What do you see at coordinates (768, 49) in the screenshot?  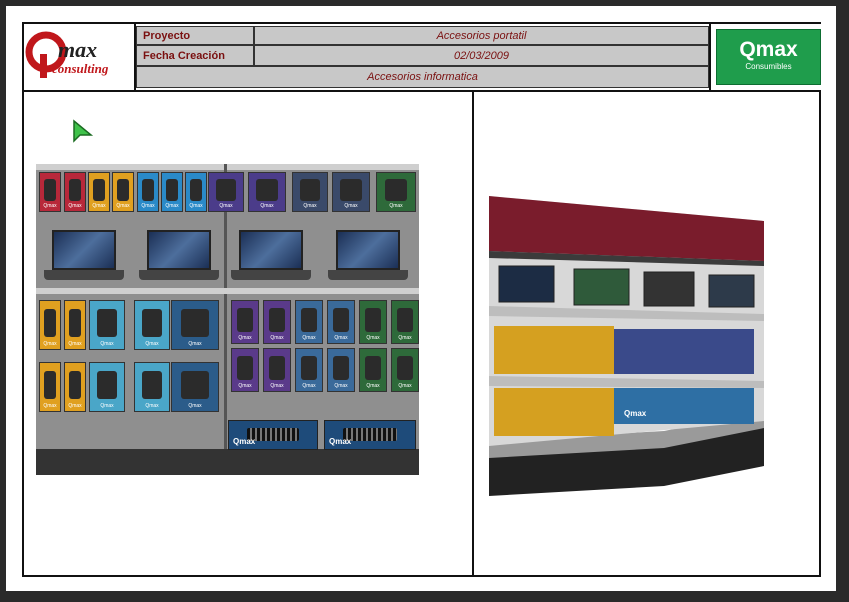 I see `logo-right-title: Qmax` at bounding box center [768, 49].